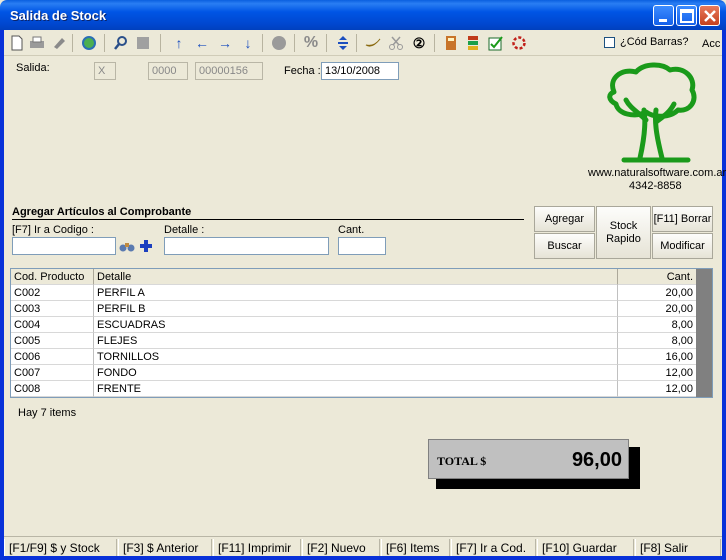 Image resolution: width=726 pixels, height=560 pixels. I want to click on arrow-down-icon: ↓, so click(248, 43).